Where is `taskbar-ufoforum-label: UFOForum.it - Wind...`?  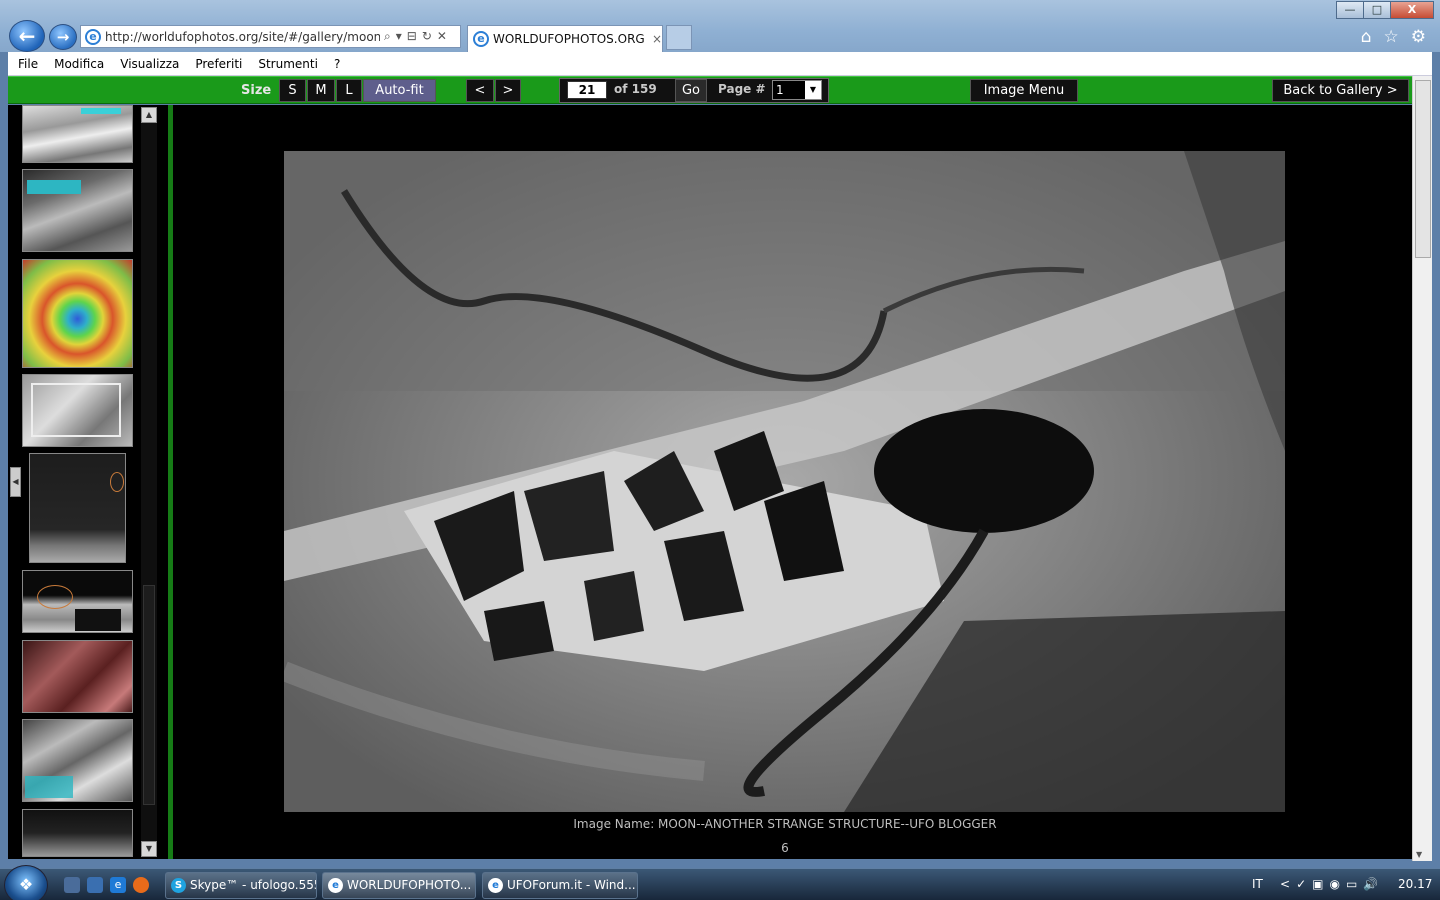 taskbar-ufoforum-label: UFOForum.it - Wind... is located at coordinates (571, 885).